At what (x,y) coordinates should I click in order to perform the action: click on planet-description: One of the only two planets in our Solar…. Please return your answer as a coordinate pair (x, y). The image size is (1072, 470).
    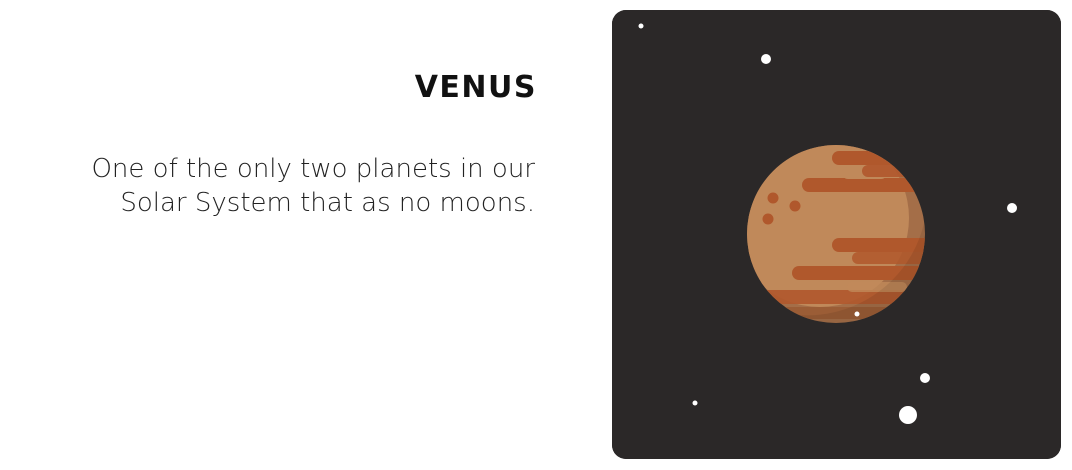
    Looking at the image, I should click on (275, 186).